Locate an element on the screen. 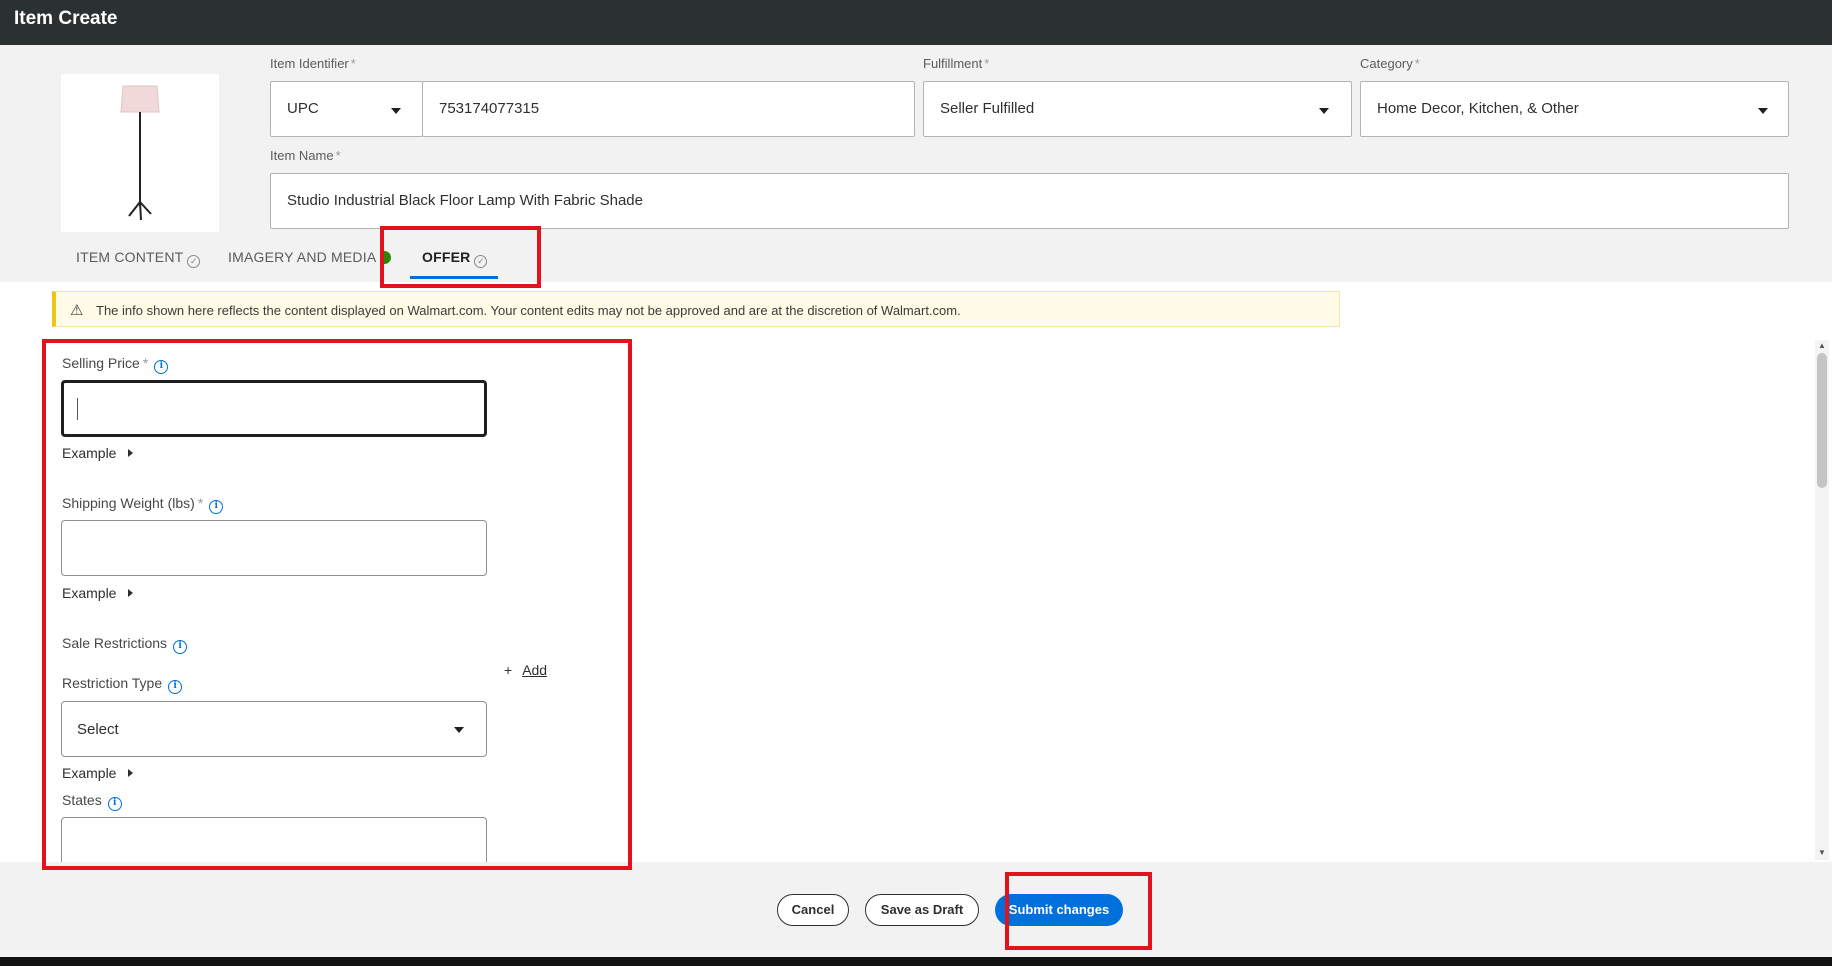 This screenshot has height=966, width=1832. identifier-value: 753174077315 is located at coordinates (489, 108).